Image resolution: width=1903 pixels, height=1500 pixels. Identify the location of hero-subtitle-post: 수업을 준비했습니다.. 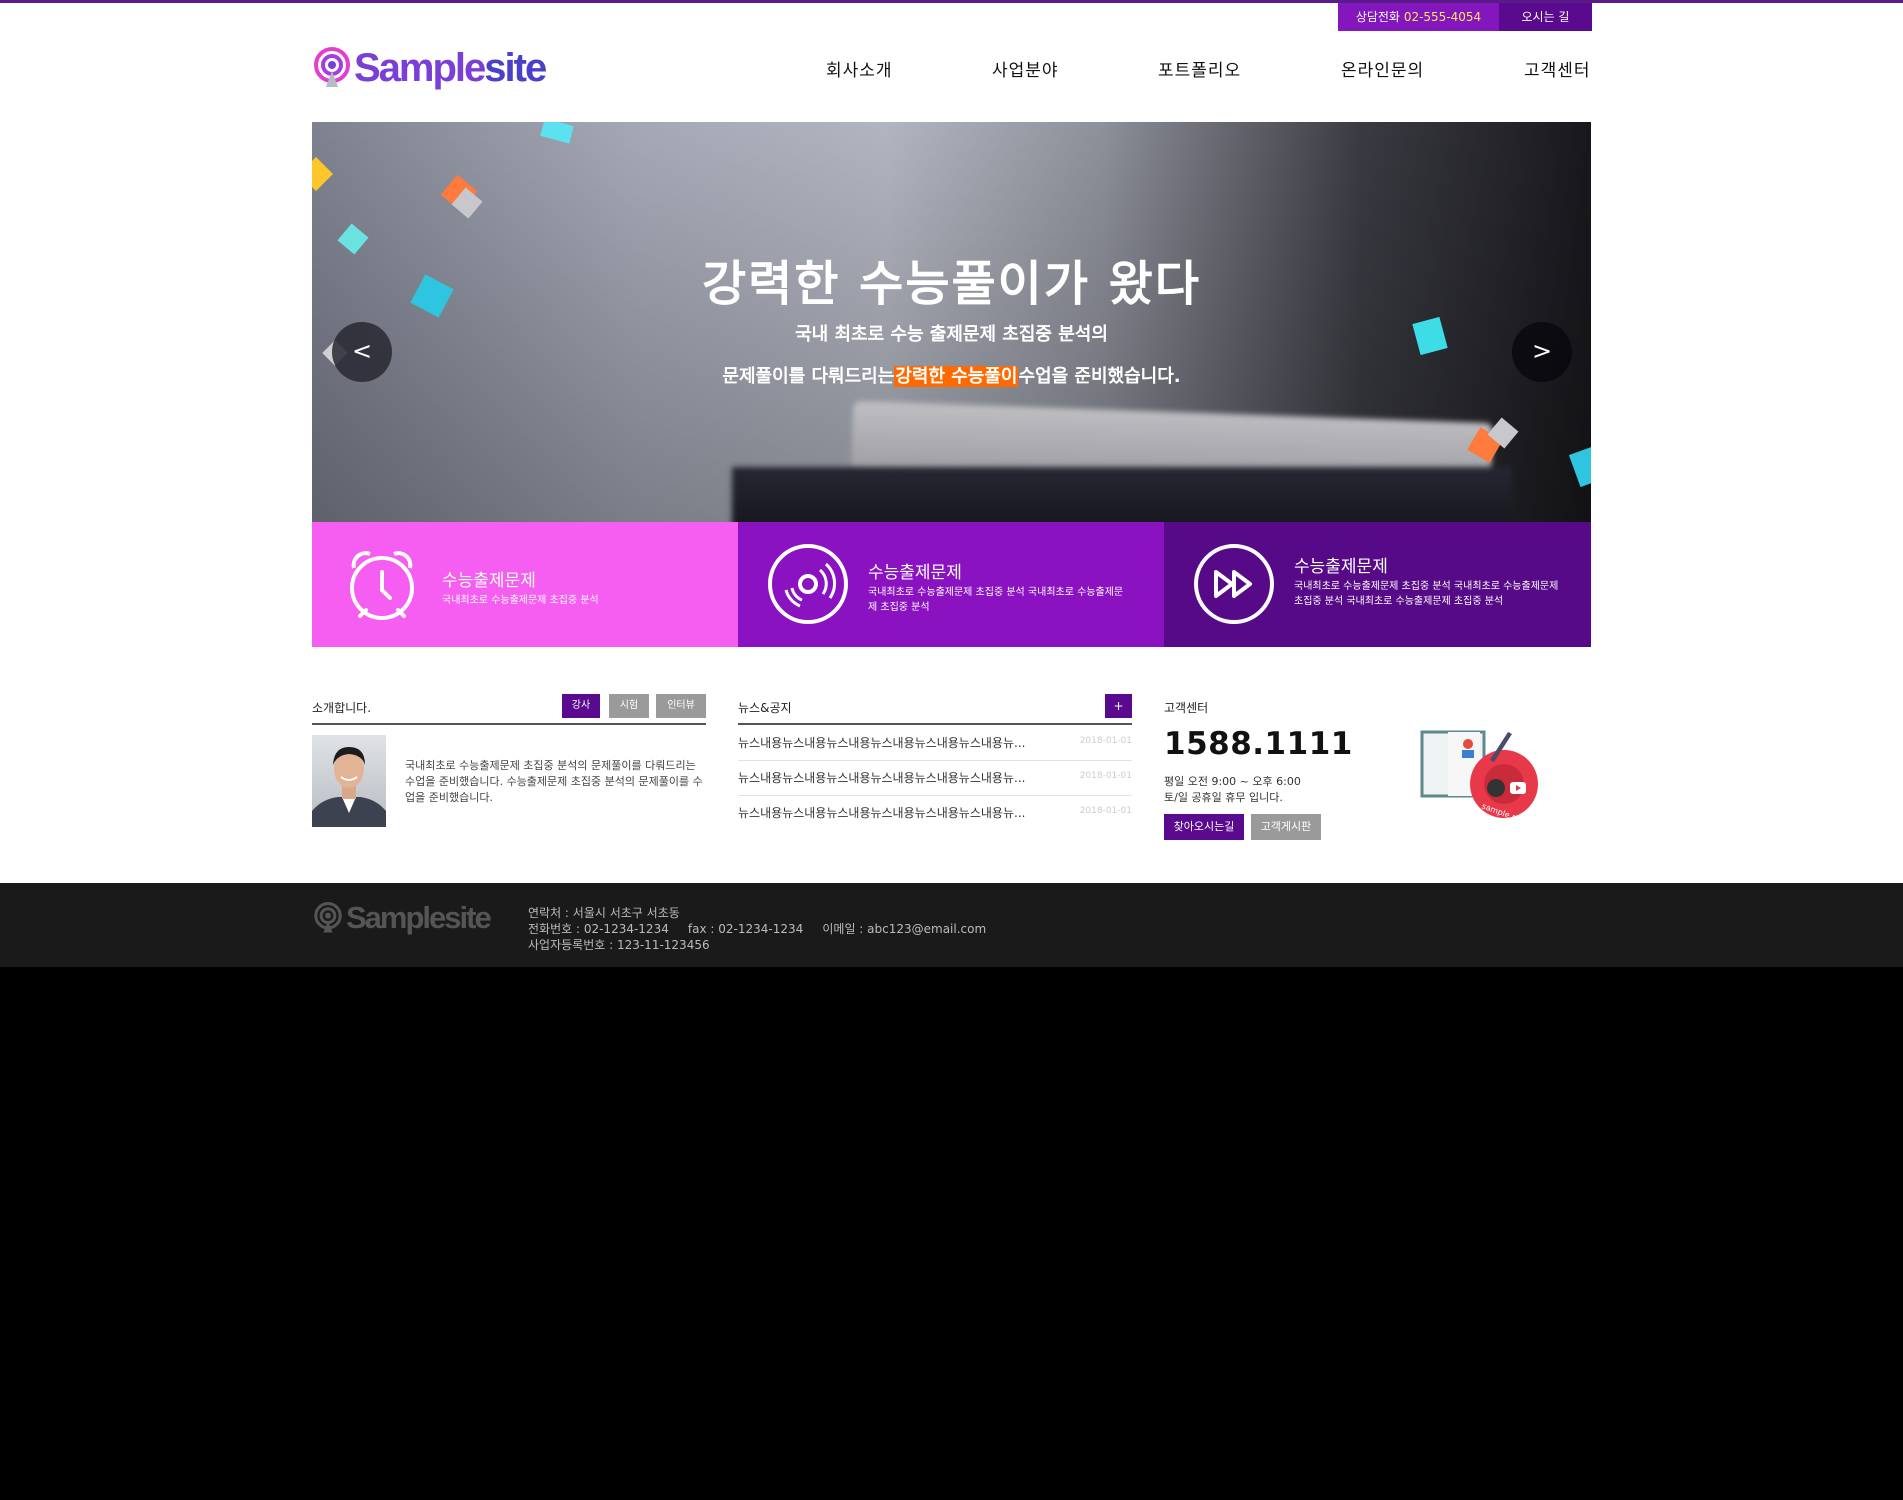
(1099, 376).